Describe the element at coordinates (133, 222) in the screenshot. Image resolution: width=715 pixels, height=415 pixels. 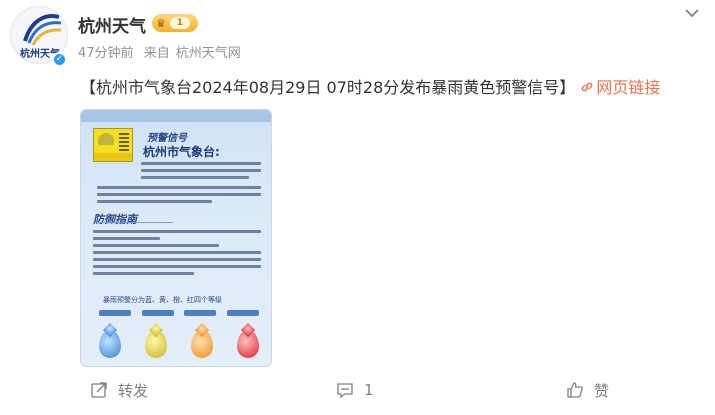
I see `divider` at that location.